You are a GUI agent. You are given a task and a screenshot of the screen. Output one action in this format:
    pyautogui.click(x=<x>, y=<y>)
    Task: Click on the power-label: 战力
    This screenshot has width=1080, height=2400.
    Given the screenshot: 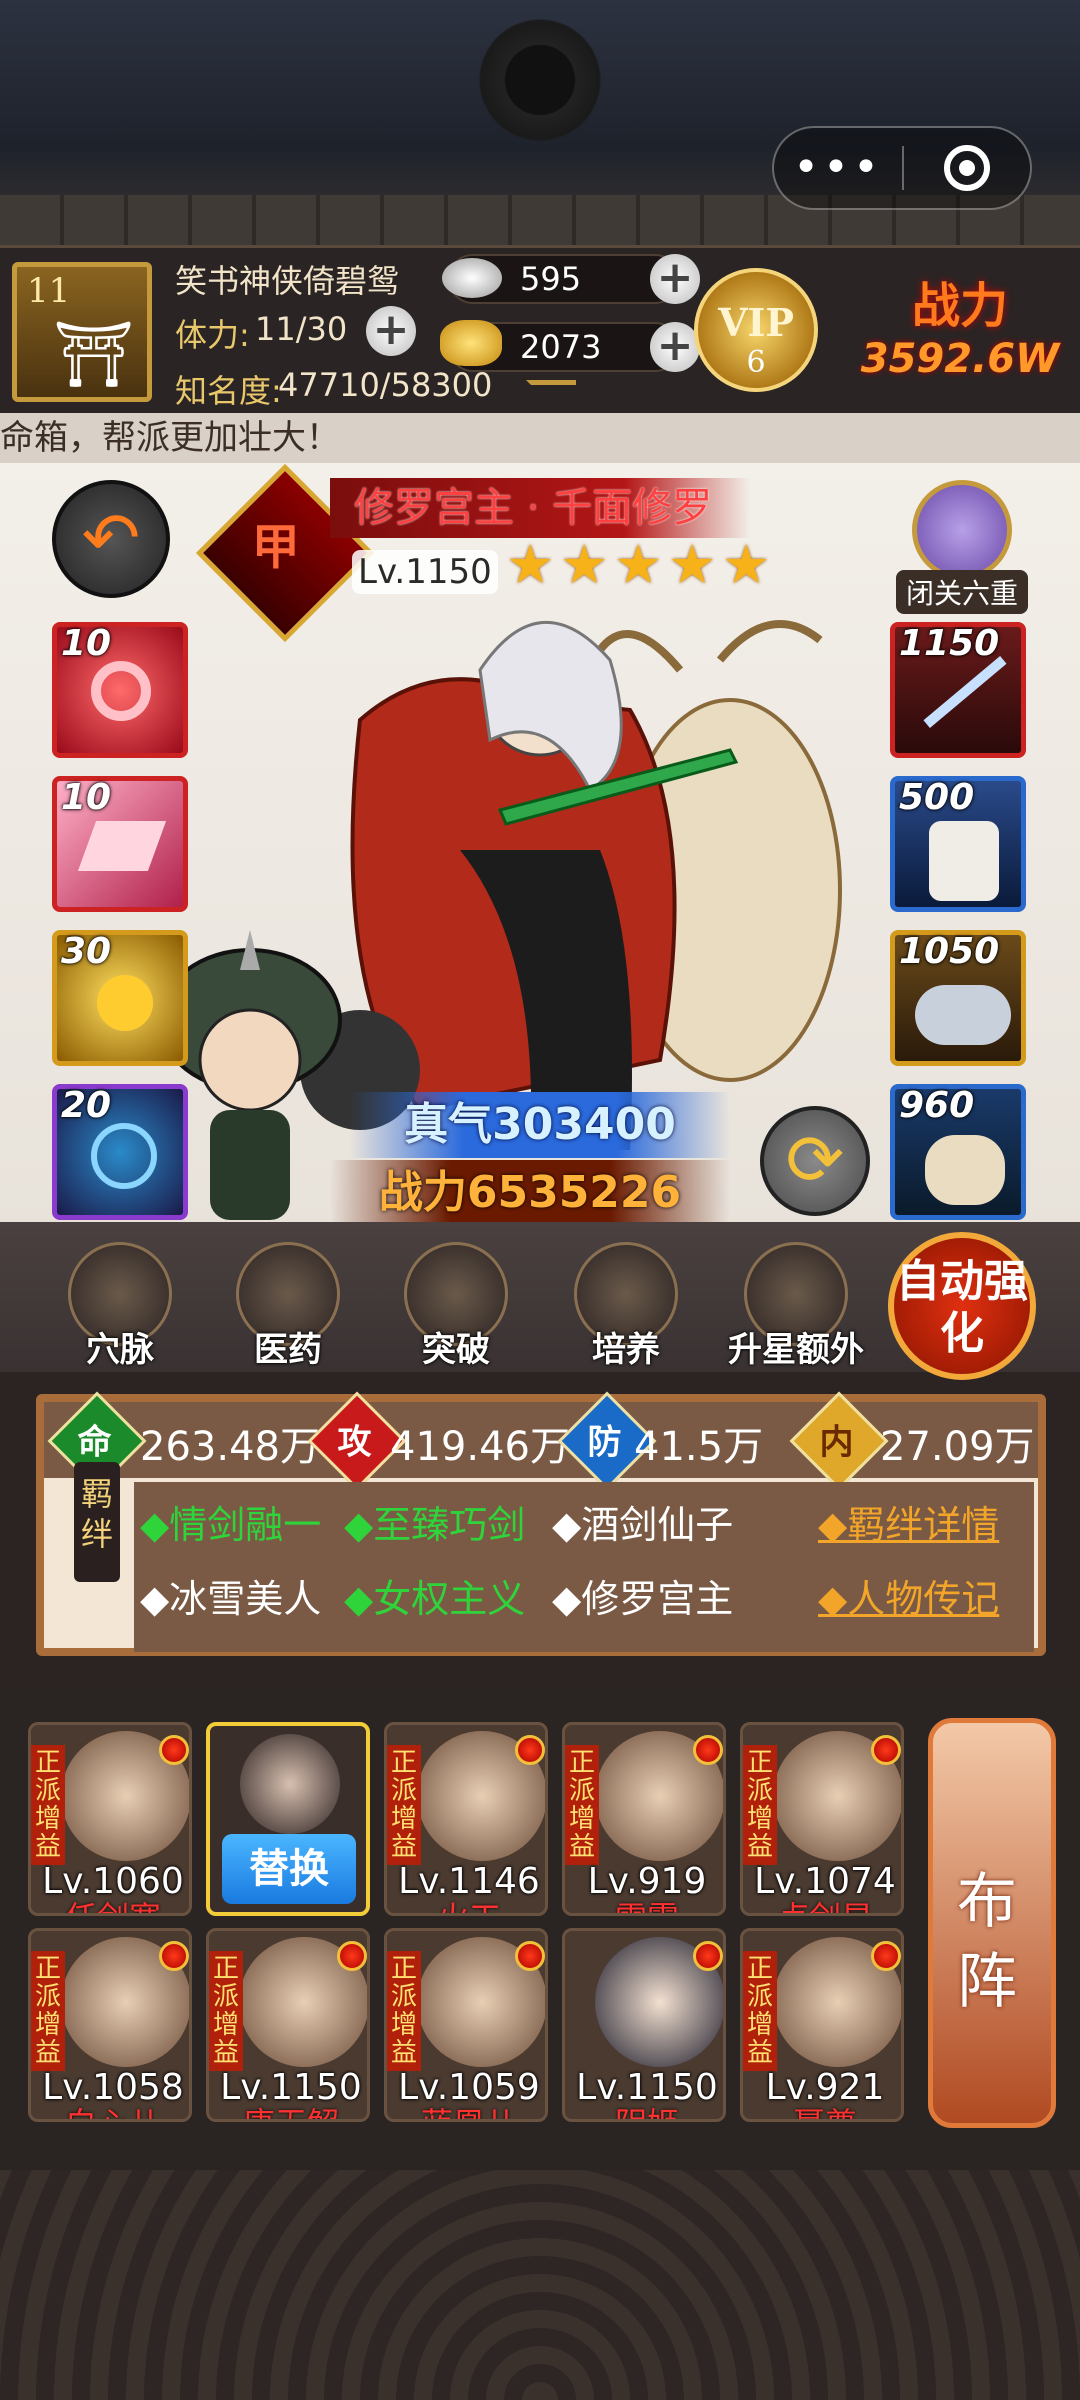 What is the action you would take?
    pyautogui.click(x=959, y=306)
    